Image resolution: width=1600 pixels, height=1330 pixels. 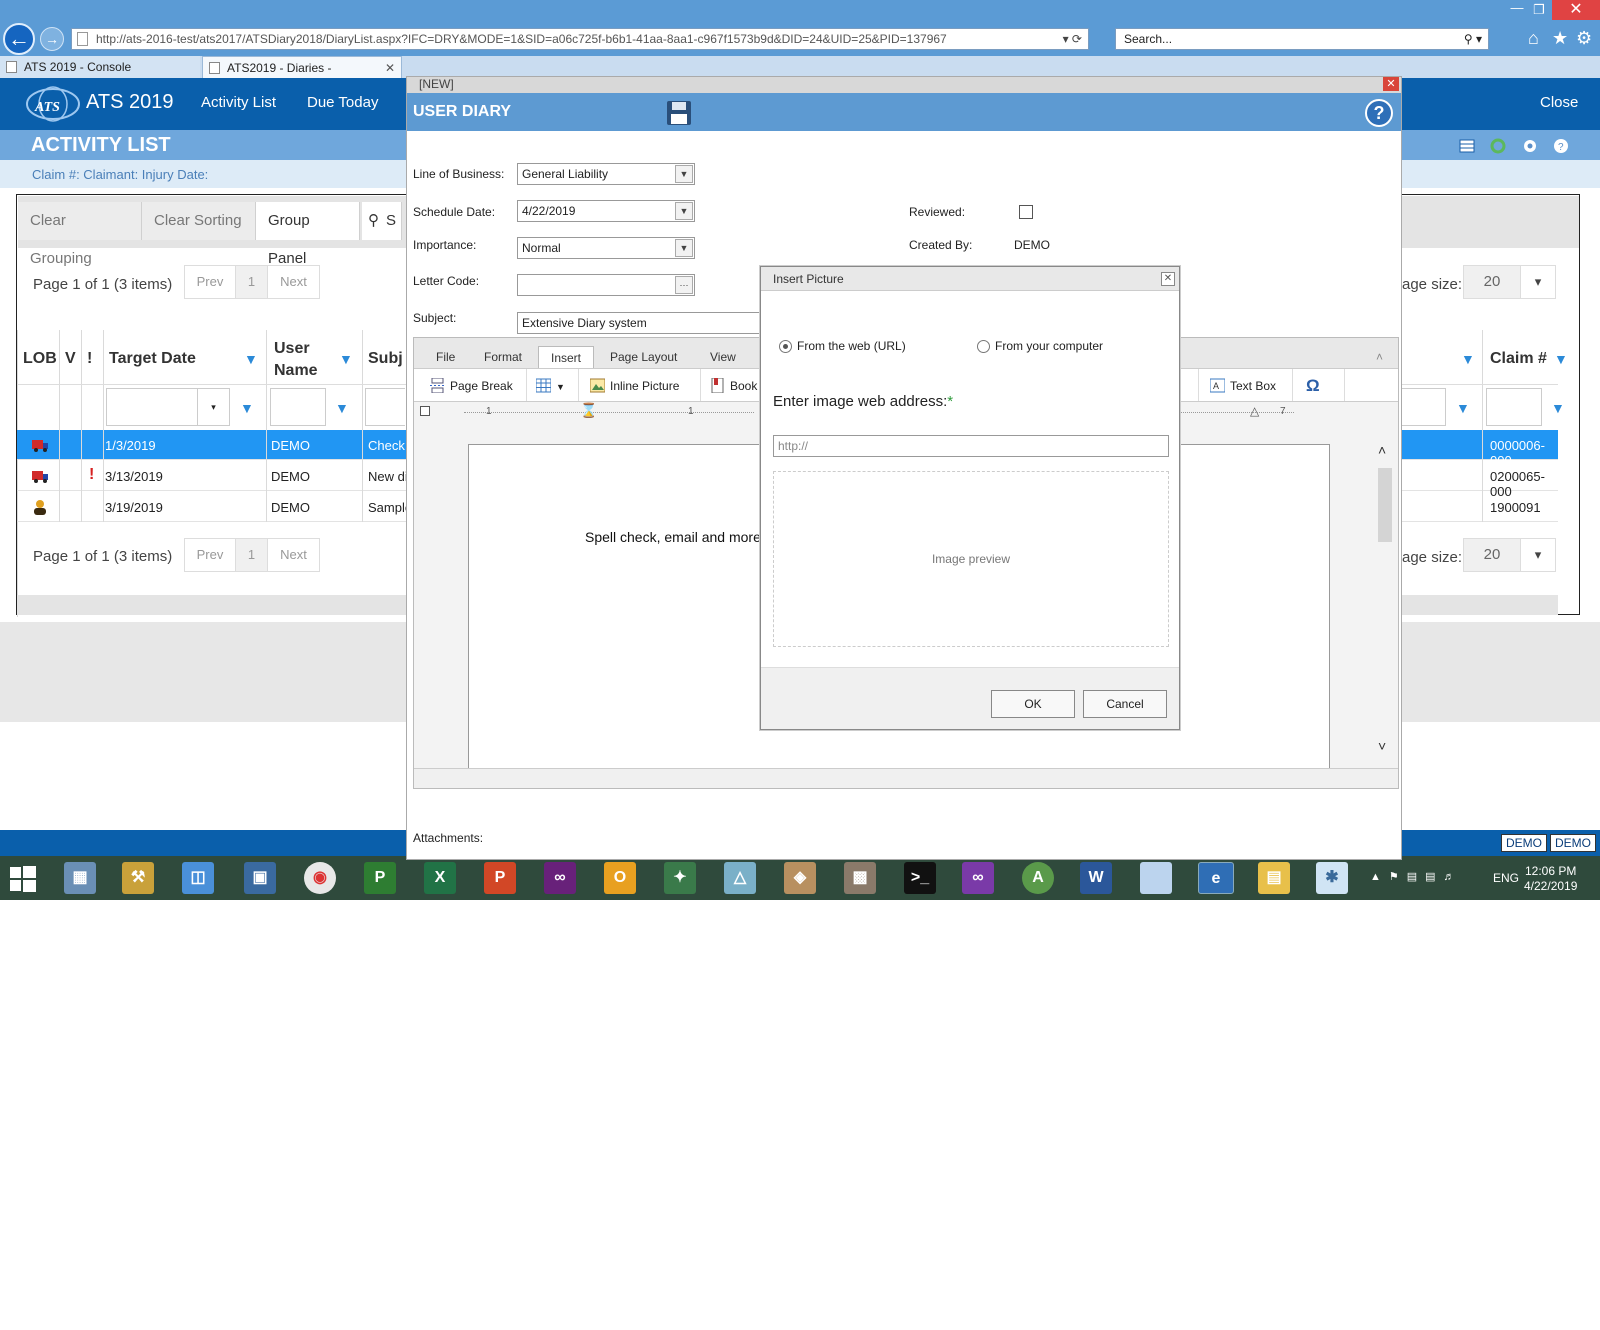 What do you see at coordinates (89, 359) in the screenshot?
I see `col-flag: !` at bounding box center [89, 359].